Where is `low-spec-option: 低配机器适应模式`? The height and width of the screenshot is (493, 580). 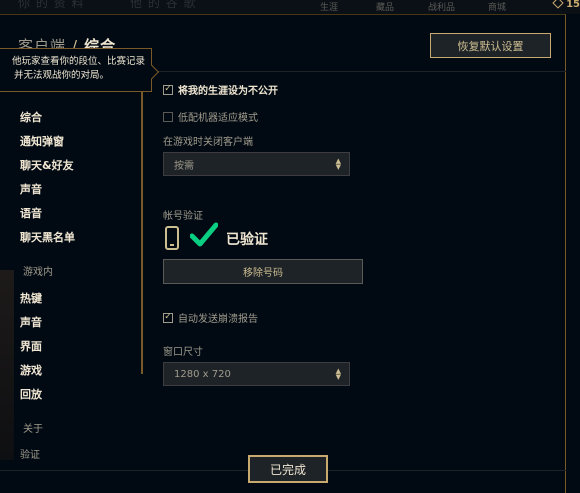
low-spec-option: 低配机器适应模式 is located at coordinates (210, 116).